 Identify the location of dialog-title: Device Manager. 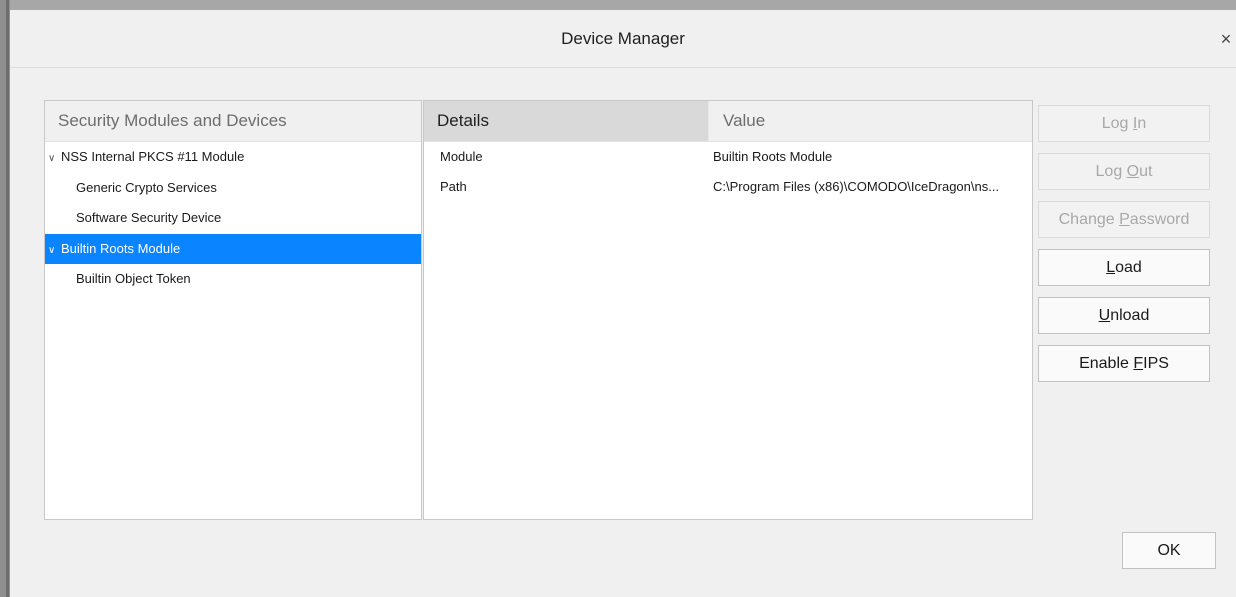
(623, 38).